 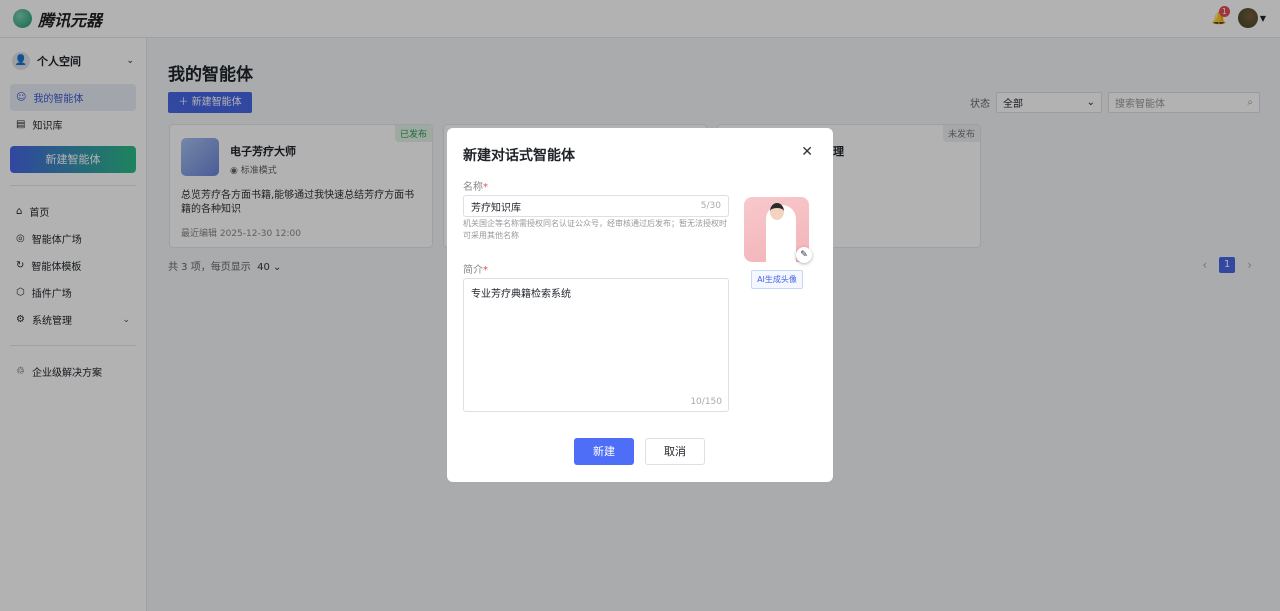 I want to click on create-button: 新建, so click(x=604, y=451).